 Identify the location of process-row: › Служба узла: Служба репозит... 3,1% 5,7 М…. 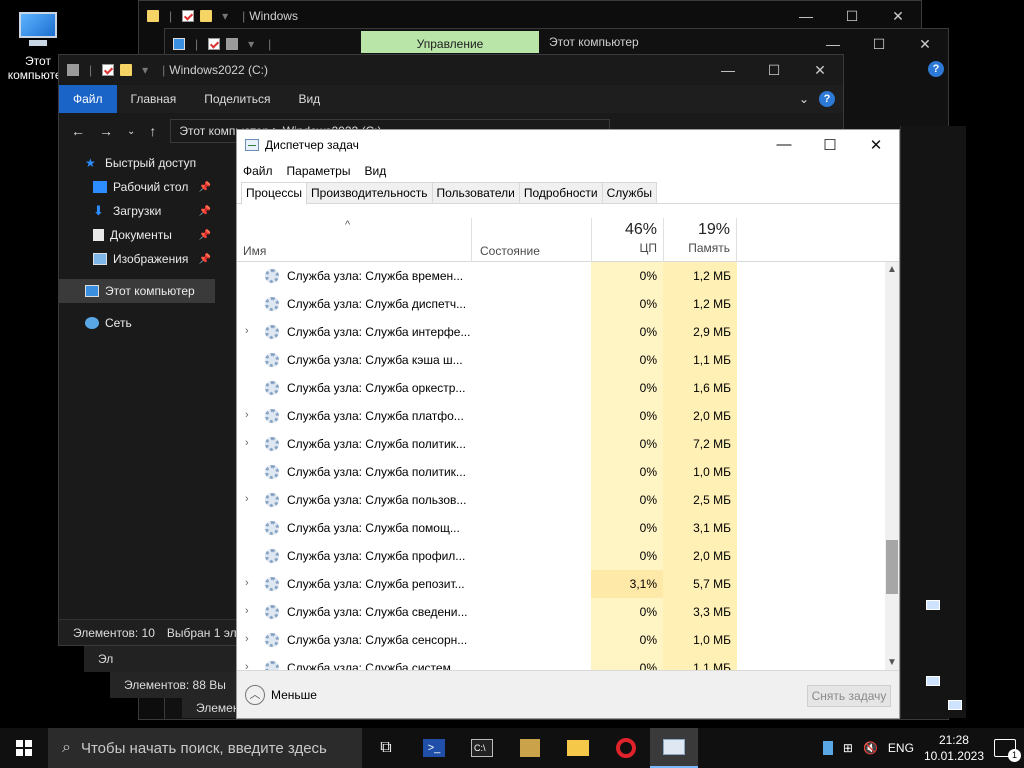
(561, 584).